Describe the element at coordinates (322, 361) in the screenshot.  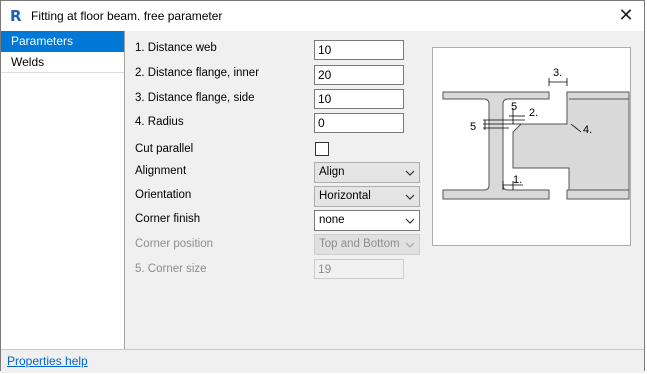
I see `dialog-footer: Properties help` at that location.